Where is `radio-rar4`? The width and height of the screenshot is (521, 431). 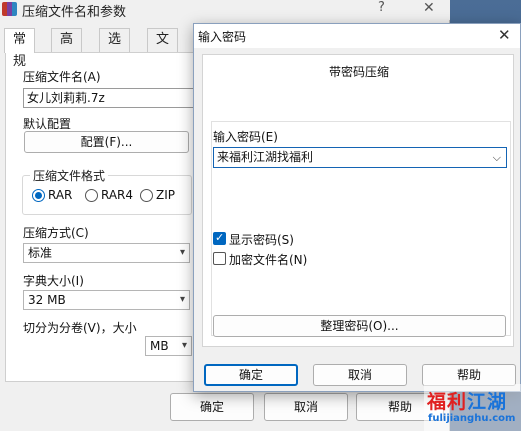 radio-rar4 is located at coordinates (91, 195).